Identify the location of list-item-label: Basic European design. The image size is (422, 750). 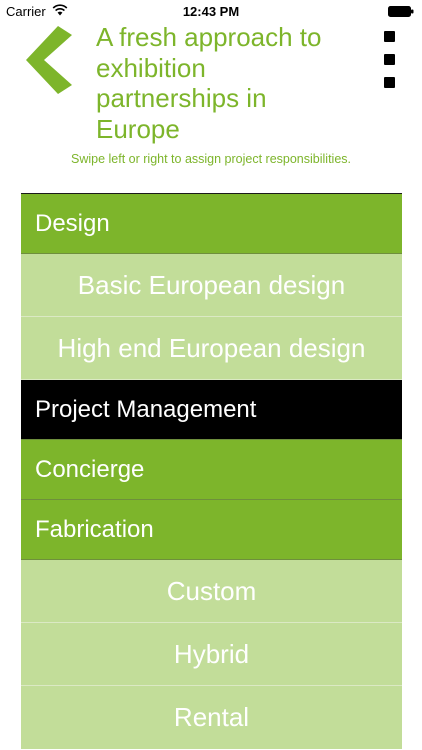
(211, 284).